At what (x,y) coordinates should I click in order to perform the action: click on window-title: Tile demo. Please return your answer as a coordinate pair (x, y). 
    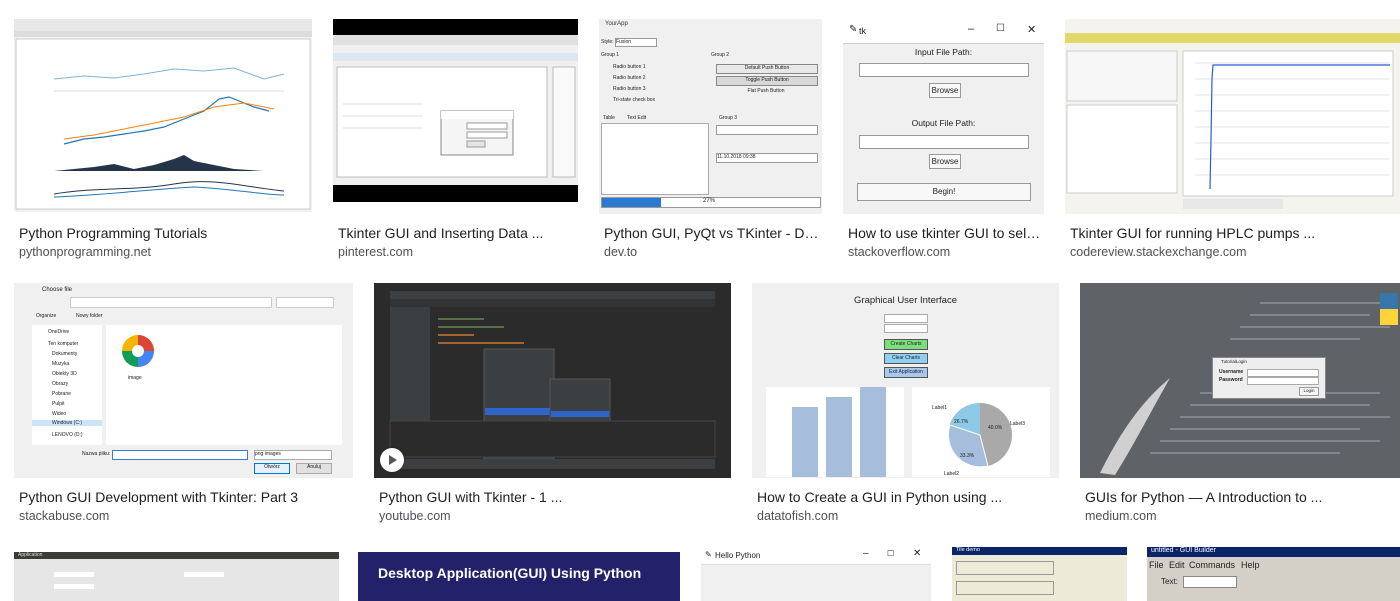
    Looking at the image, I should click on (968, 550).